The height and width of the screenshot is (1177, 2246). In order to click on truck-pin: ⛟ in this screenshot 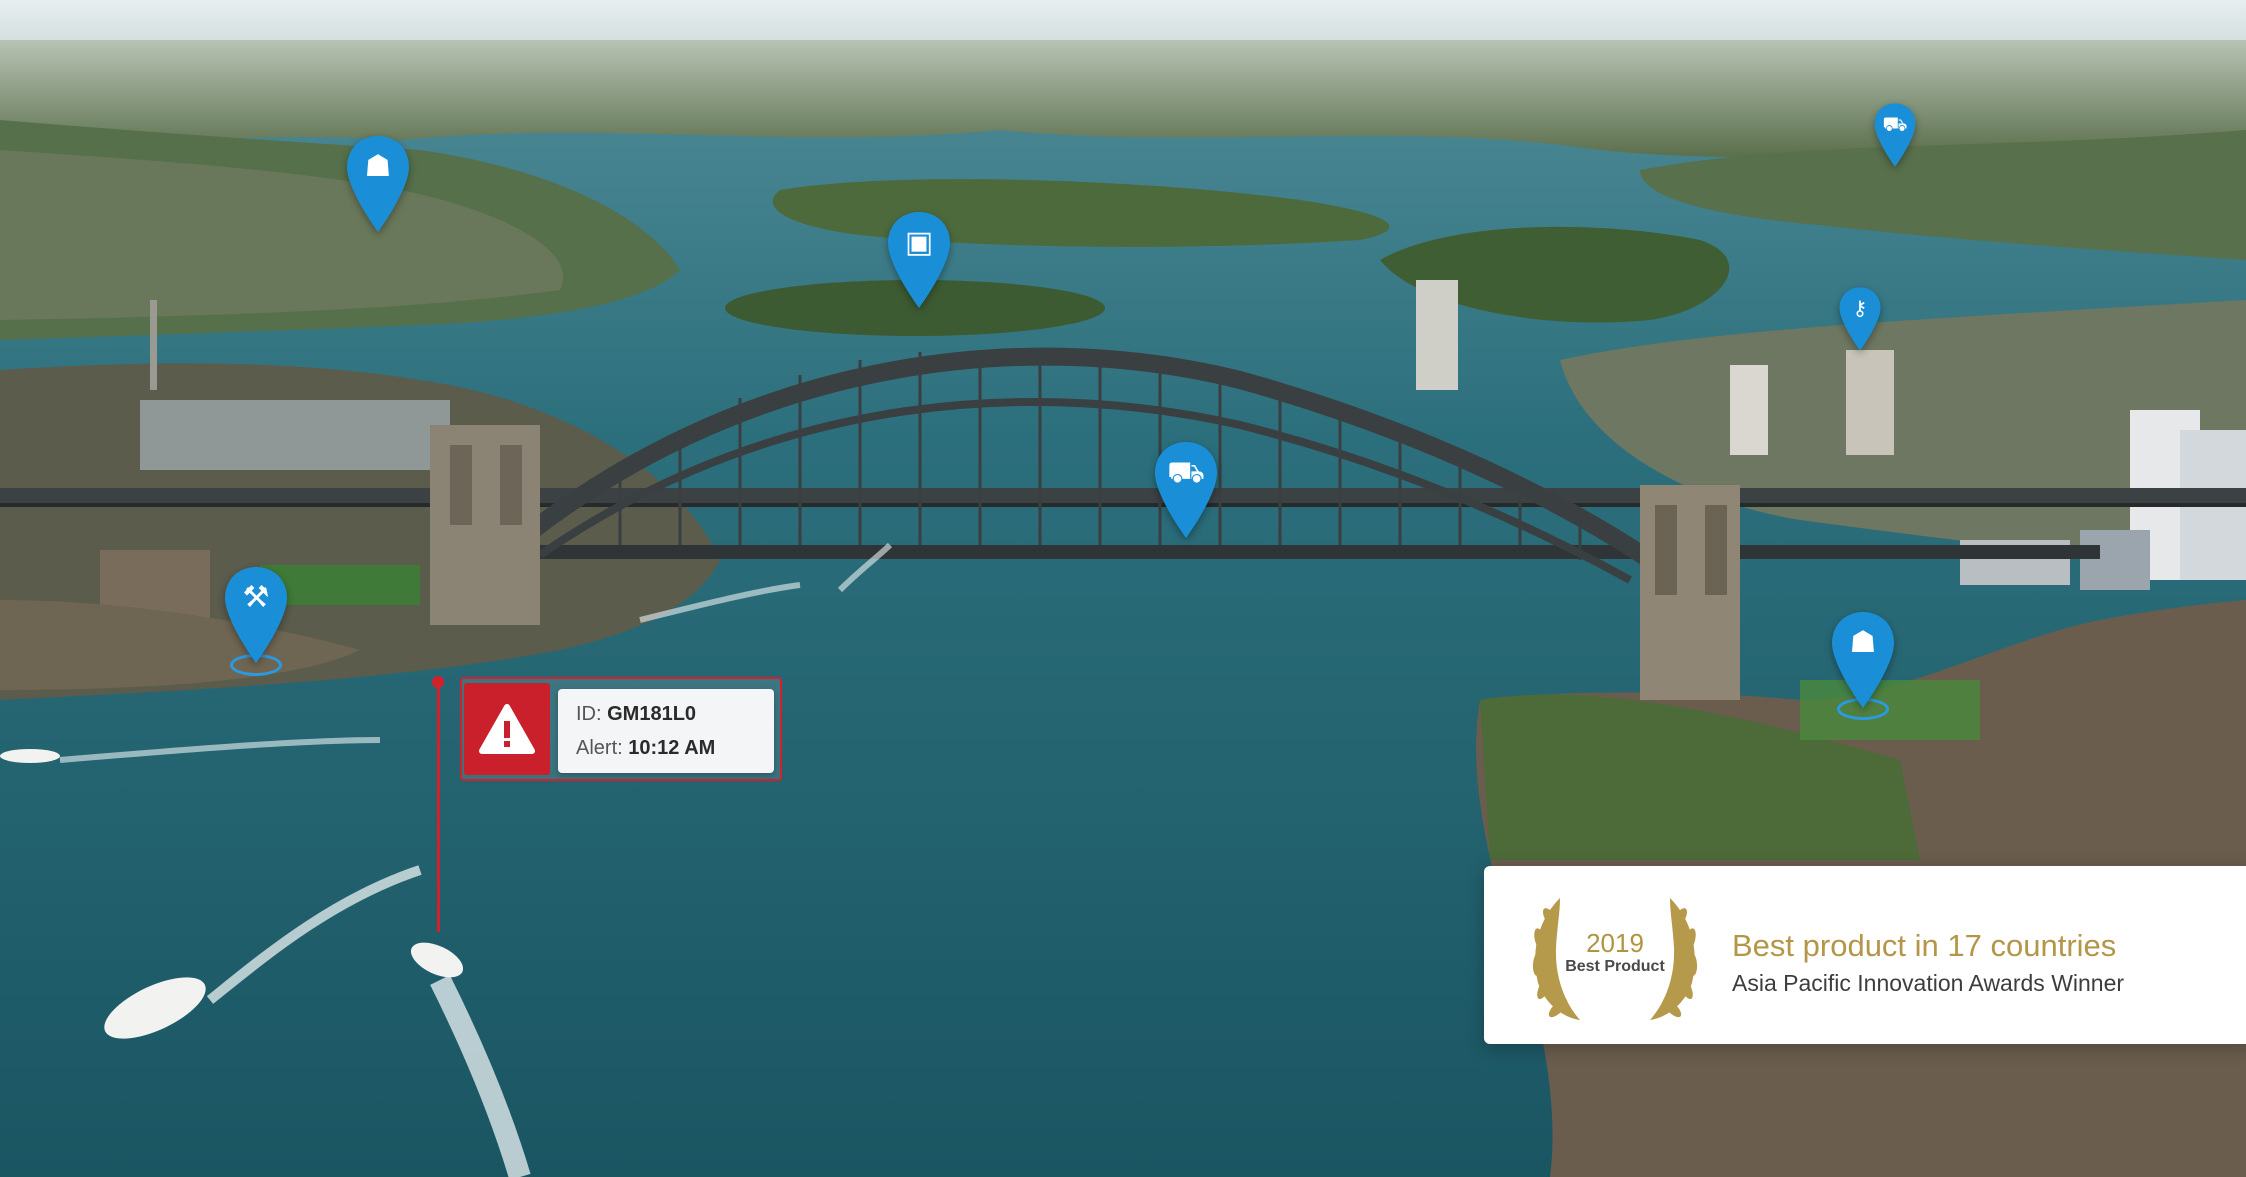, I will do `click(1186, 490)`.